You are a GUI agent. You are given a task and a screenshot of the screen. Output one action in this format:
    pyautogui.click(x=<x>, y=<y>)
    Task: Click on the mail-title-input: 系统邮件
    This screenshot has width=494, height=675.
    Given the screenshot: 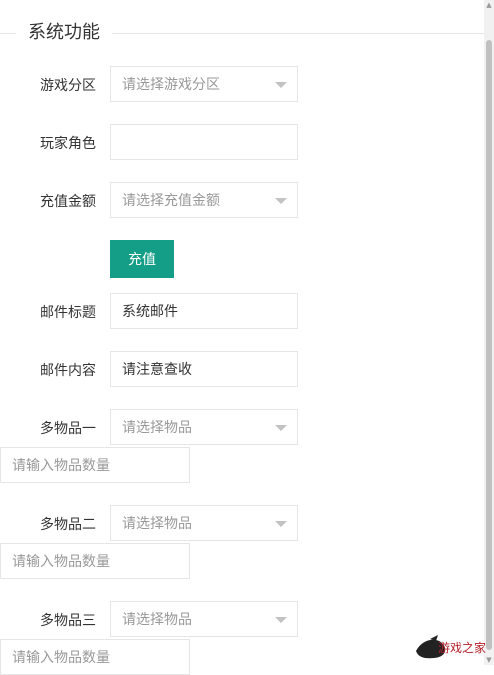 What is the action you would take?
    pyautogui.click(x=204, y=311)
    